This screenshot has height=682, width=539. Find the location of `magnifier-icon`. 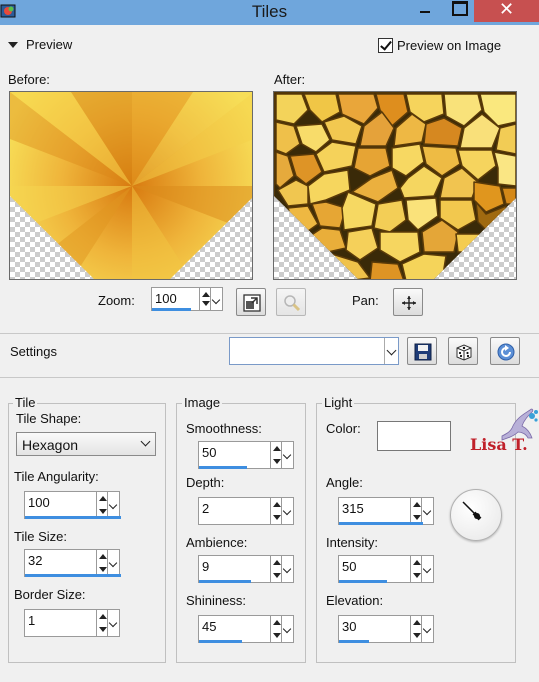

magnifier-icon is located at coordinates (292, 303).